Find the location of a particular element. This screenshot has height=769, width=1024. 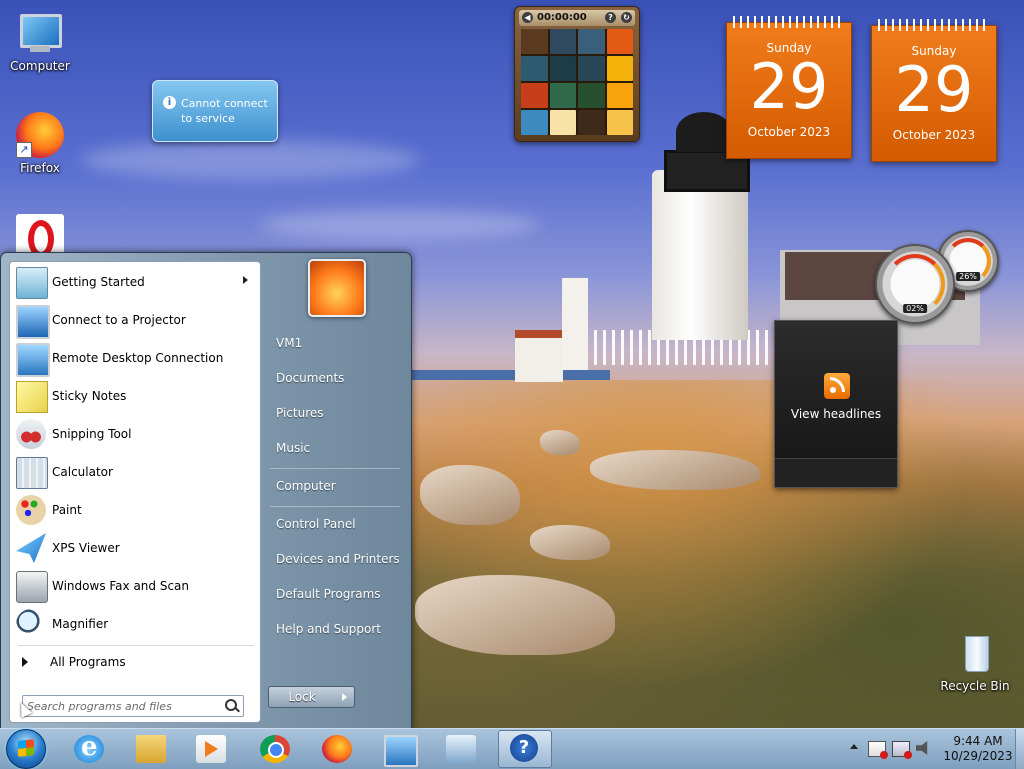

start-menu-link-vm1: VM1 is located at coordinates (335, 343).